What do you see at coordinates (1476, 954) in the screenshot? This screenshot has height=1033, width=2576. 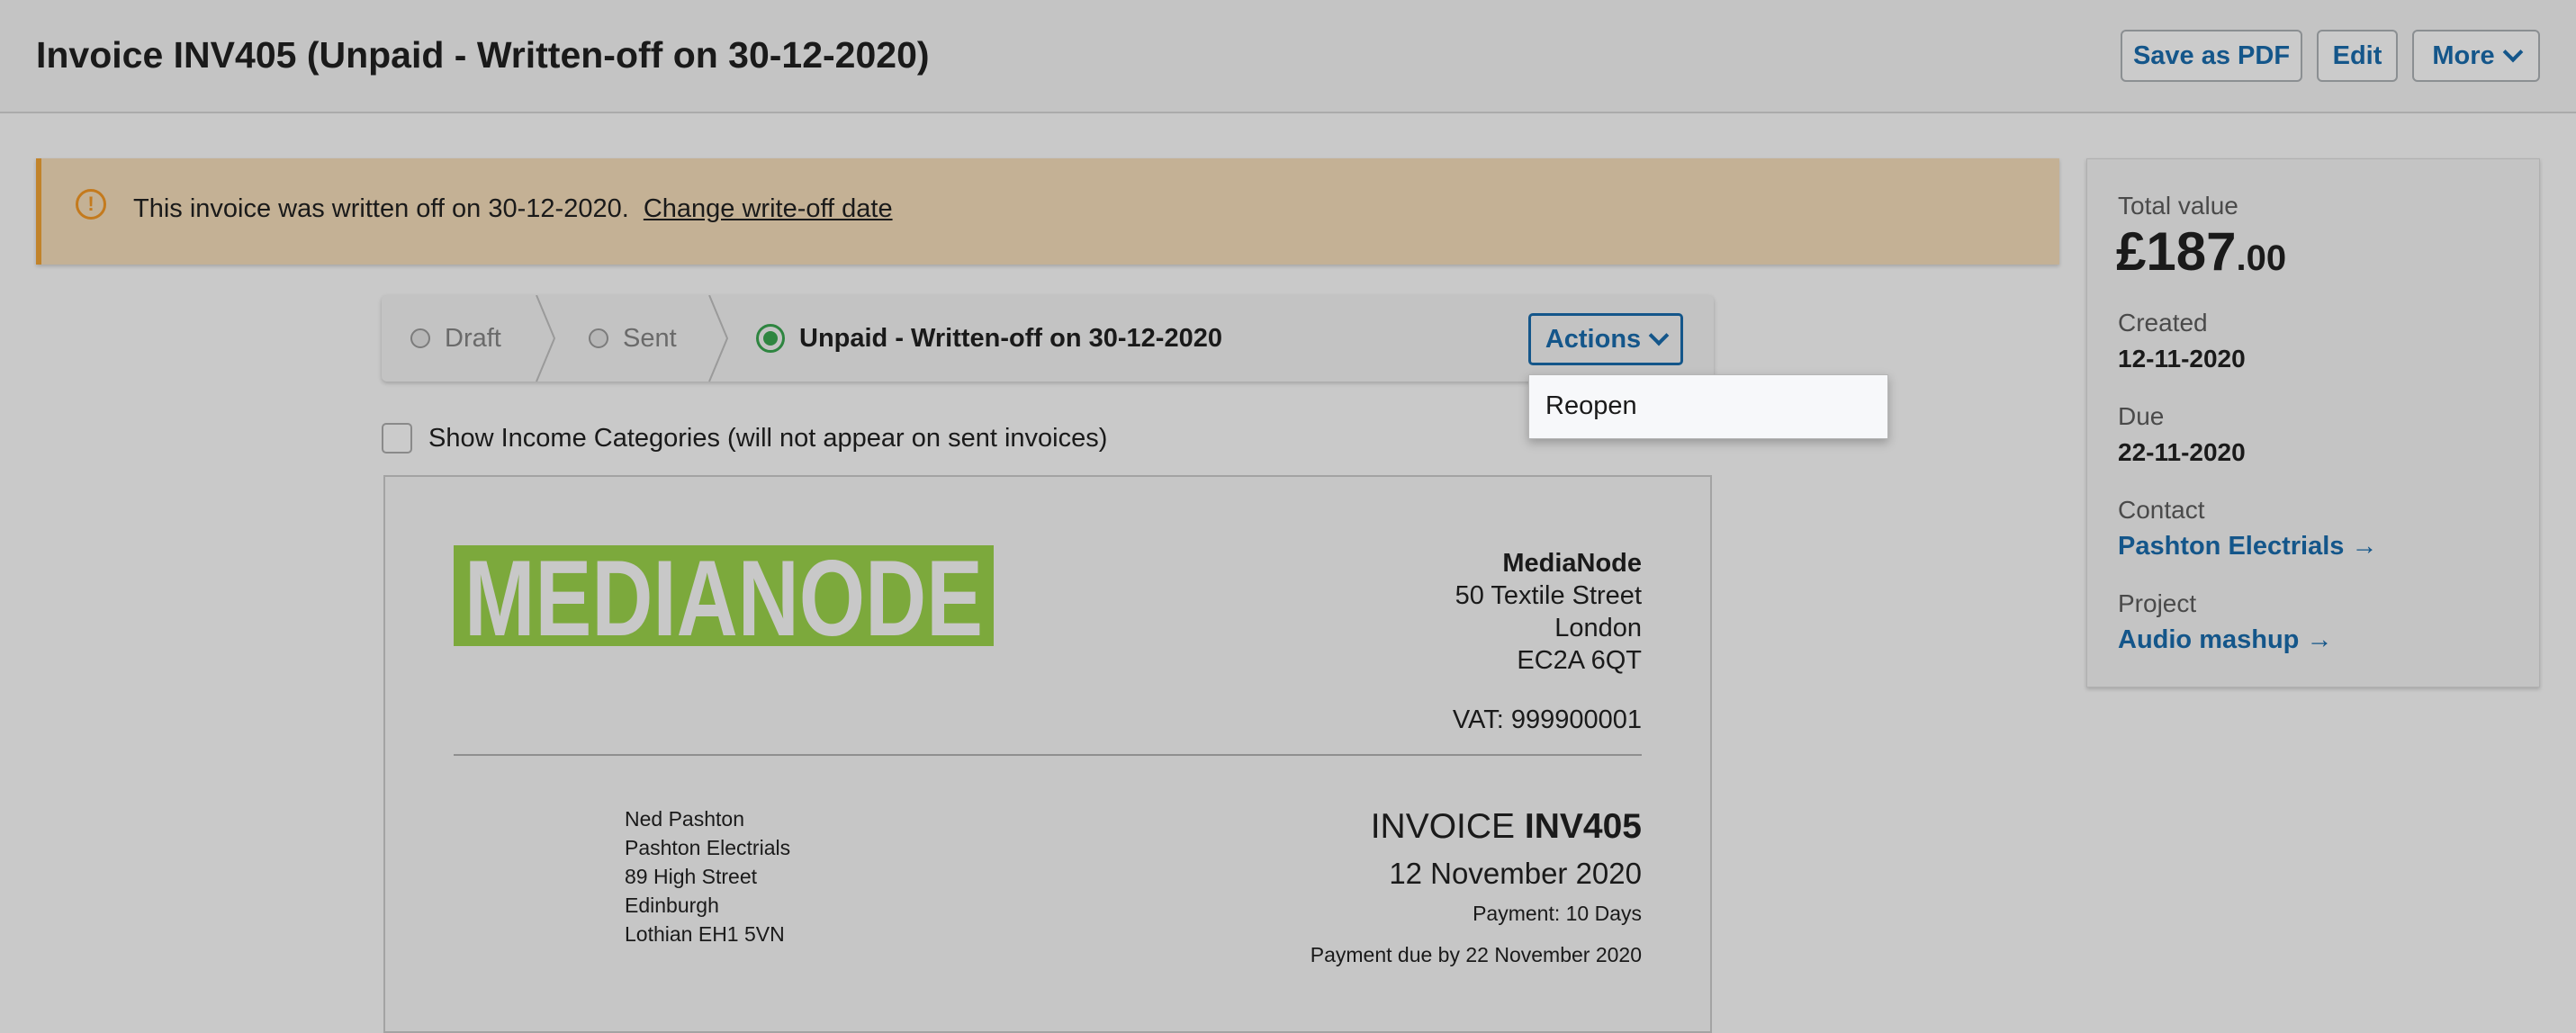 I see `payment-due: Payment due by 22 November 2020` at bounding box center [1476, 954].